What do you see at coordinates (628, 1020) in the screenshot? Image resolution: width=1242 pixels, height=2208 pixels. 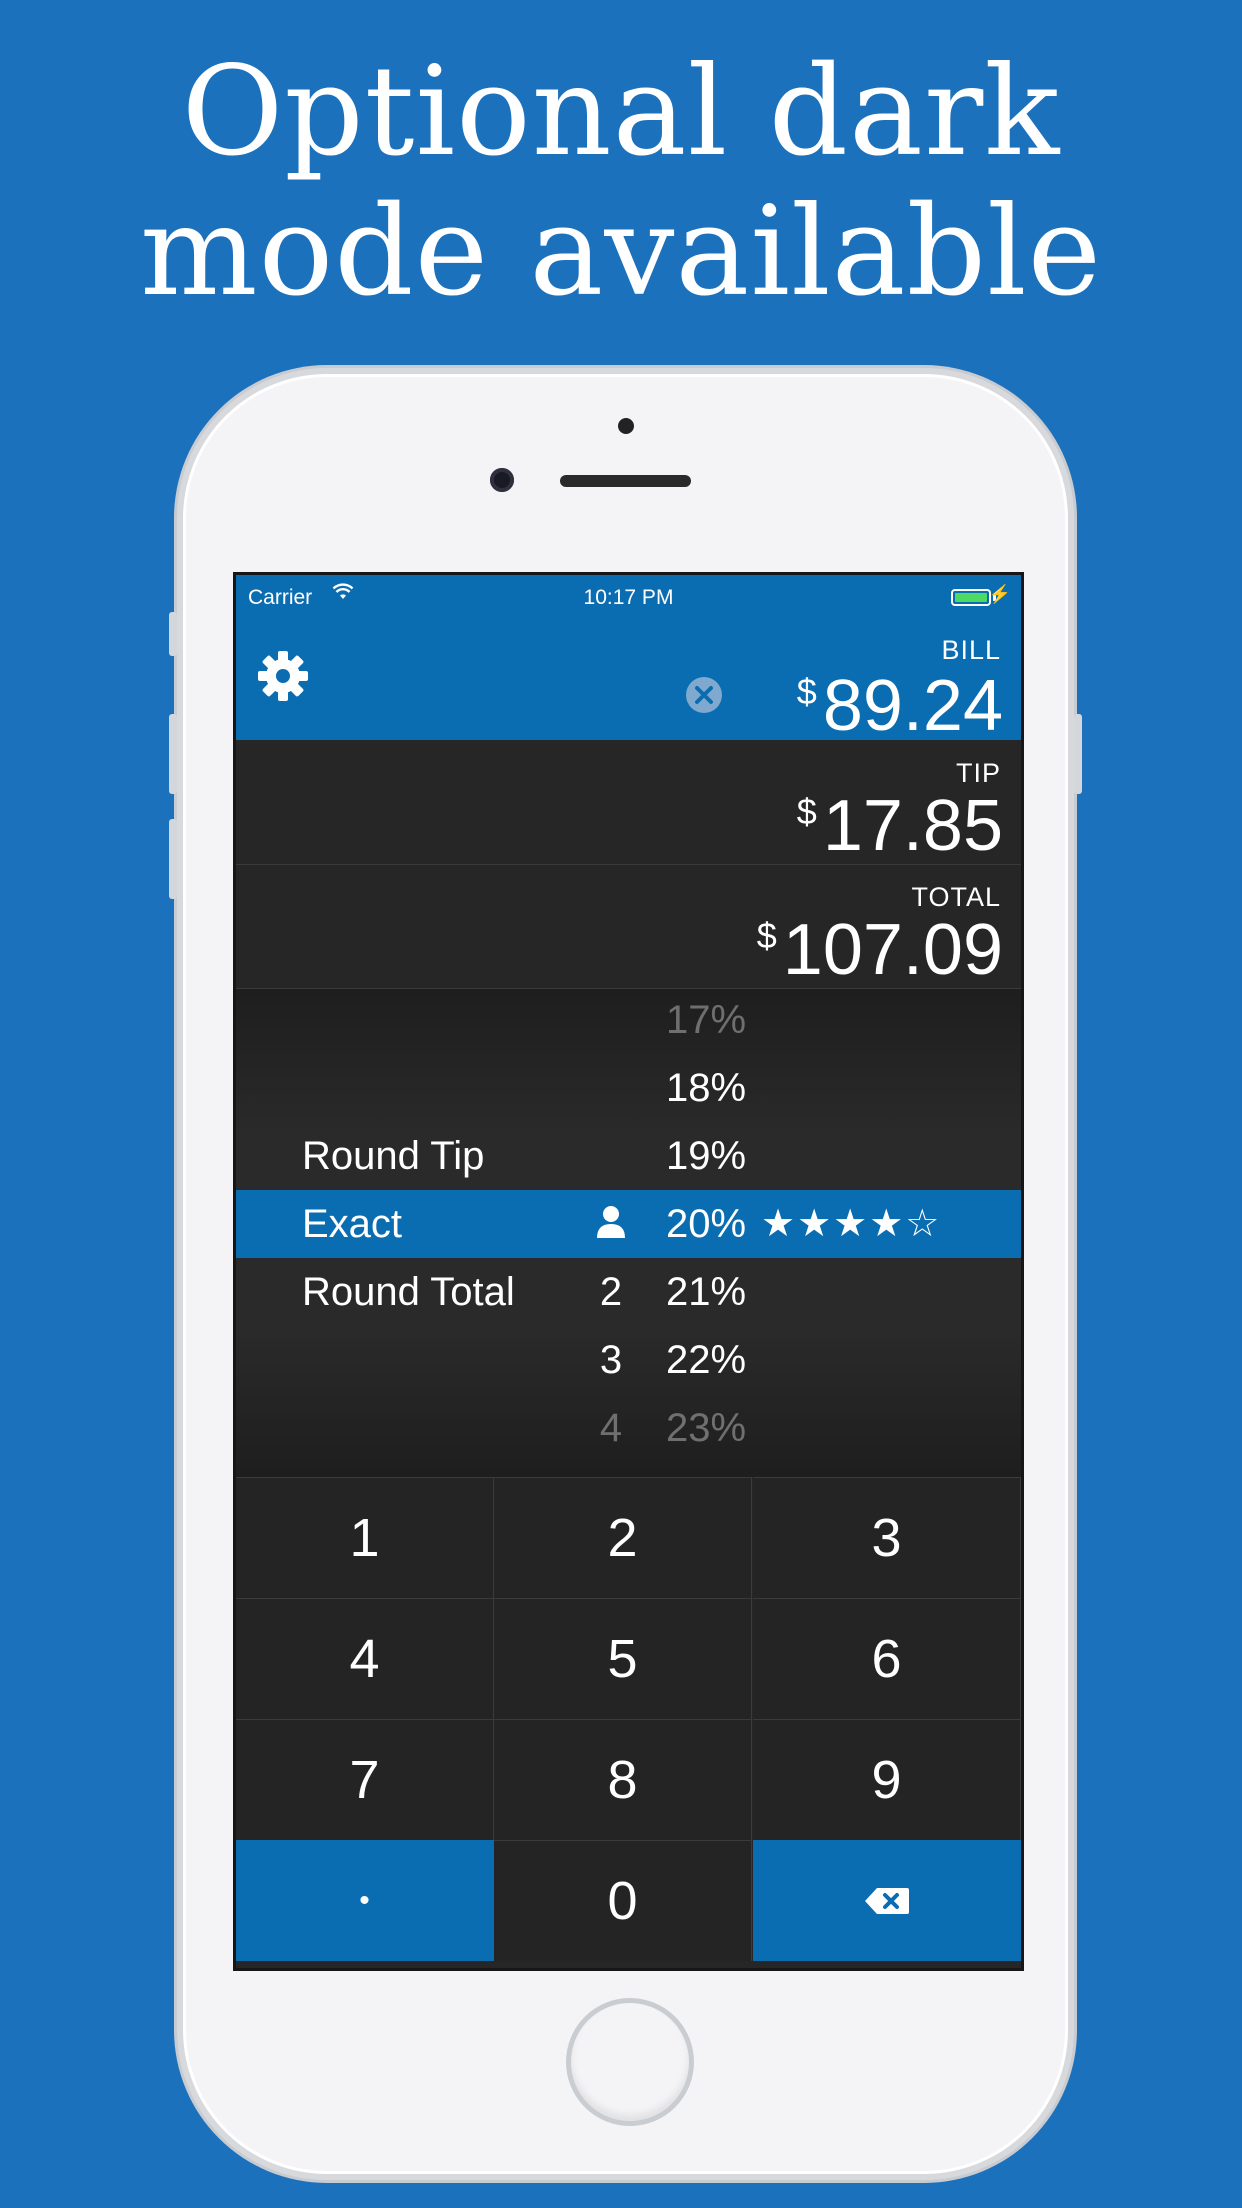 I see `picker-row: 17%` at bounding box center [628, 1020].